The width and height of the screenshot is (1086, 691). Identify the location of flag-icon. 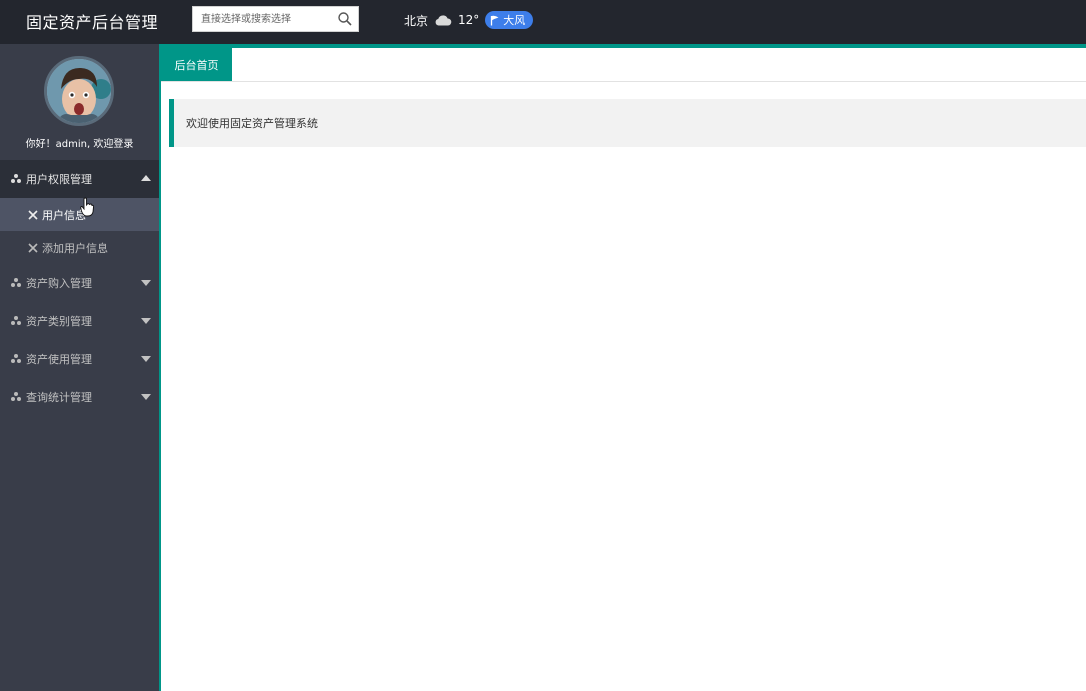
(495, 20).